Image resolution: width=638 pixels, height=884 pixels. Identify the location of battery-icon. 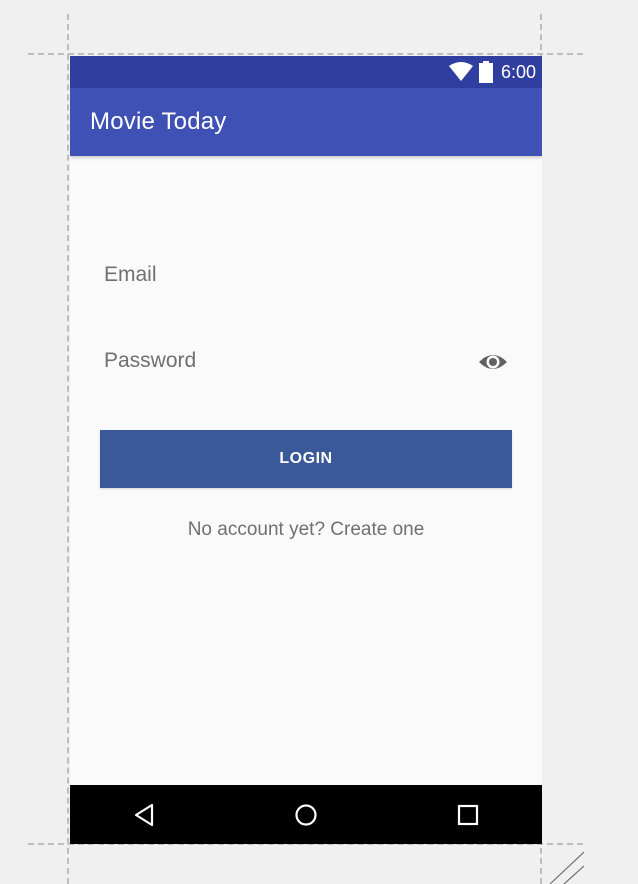
(485, 72).